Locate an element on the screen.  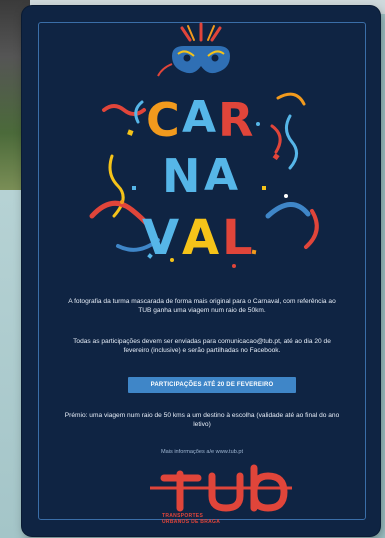
more-info-link: Mais informações a/e www.tub.pt is located at coordinates (202, 452).